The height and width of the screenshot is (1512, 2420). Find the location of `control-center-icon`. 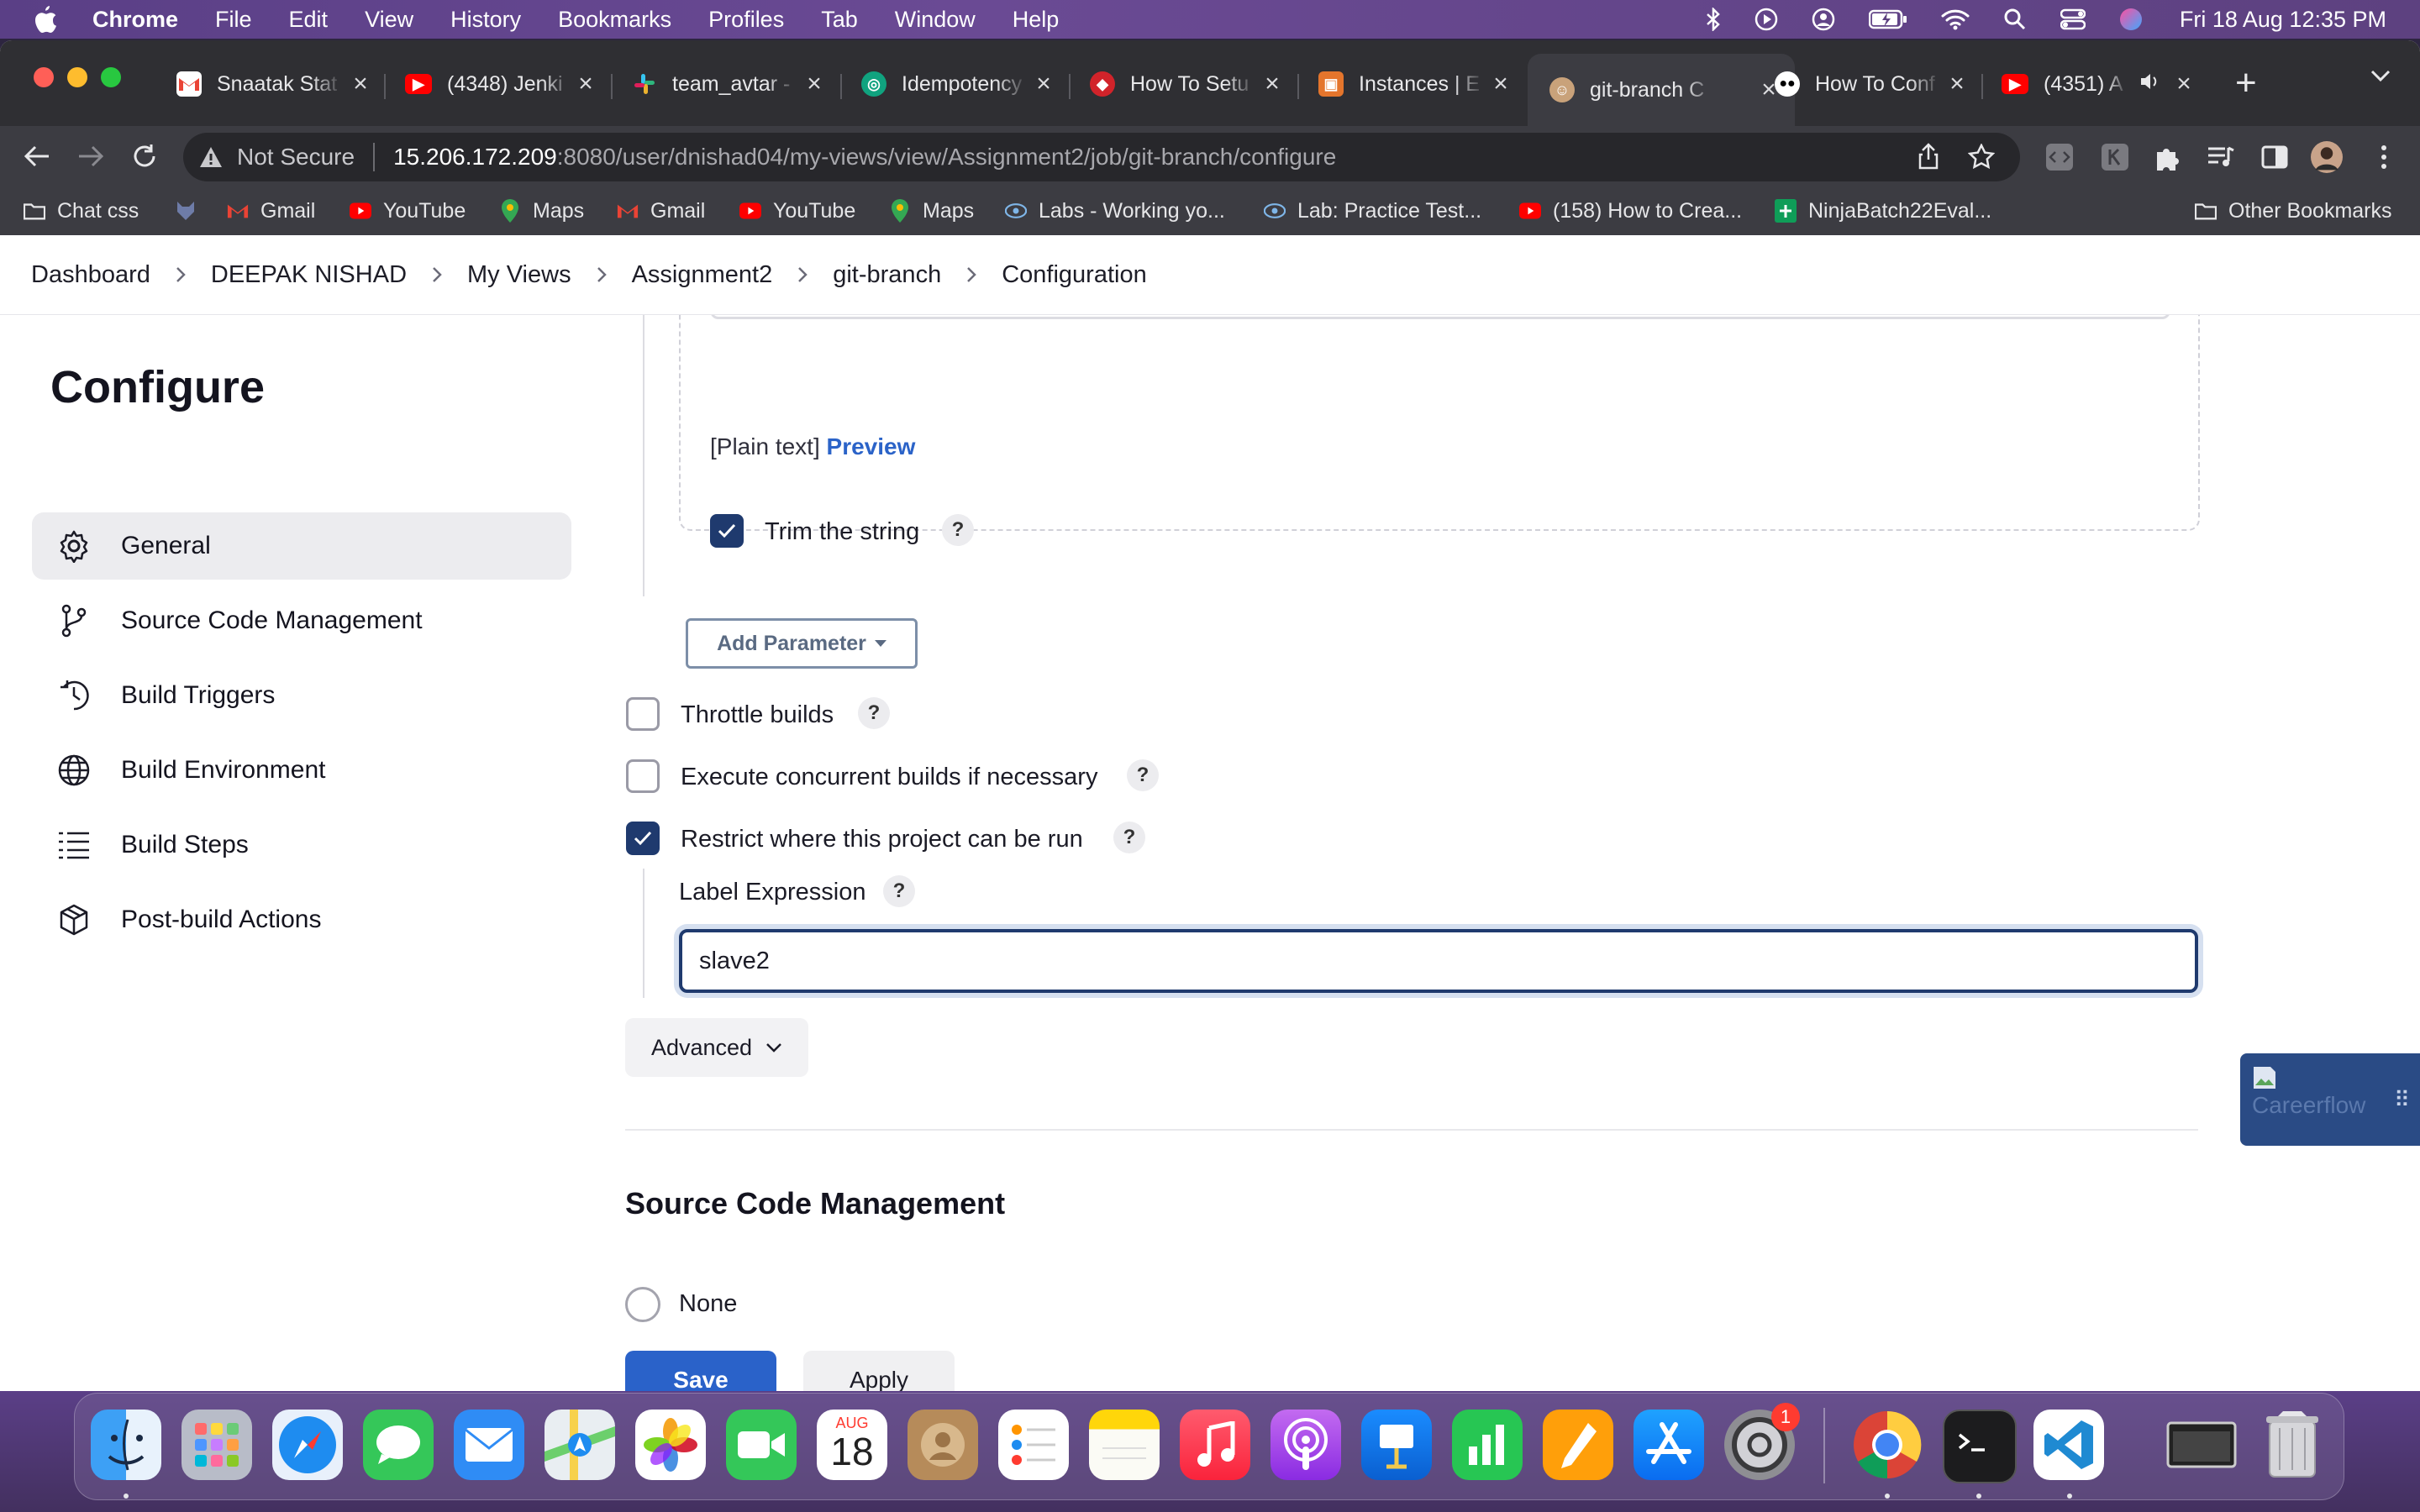

control-center-icon is located at coordinates (2073, 19).